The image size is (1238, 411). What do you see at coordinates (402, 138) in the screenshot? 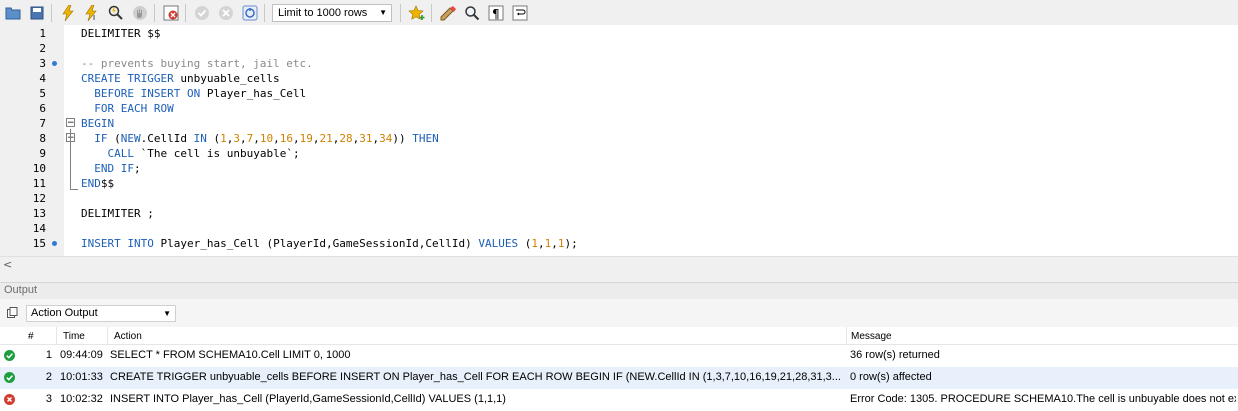
I see `code-token: ))` at bounding box center [402, 138].